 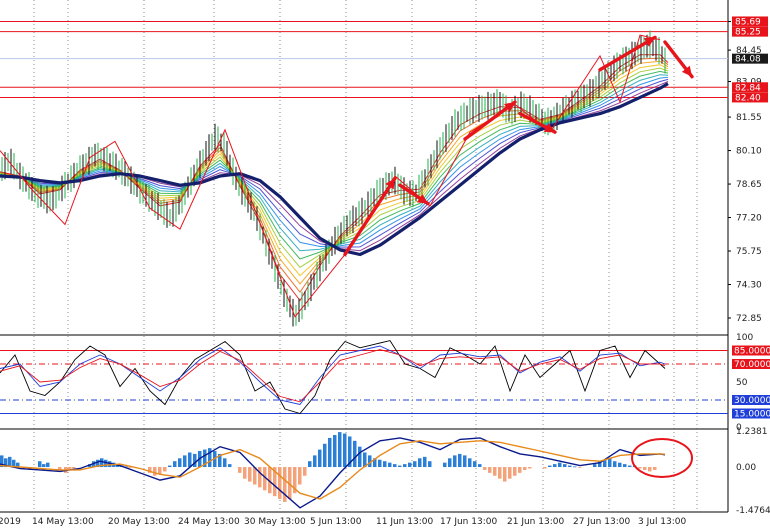 I want to click on highlight-ellipse, so click(x=662, y=458).